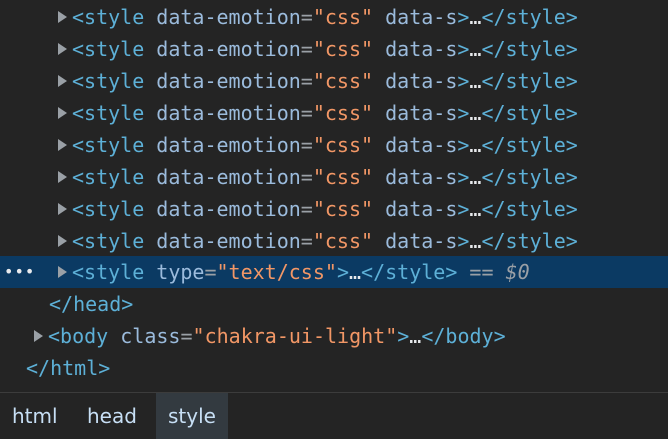  What do you see at coordinates (112, 416) in the screenshot?
I see `breadcrumb-item-head: head` at bounding box center [112, 416].